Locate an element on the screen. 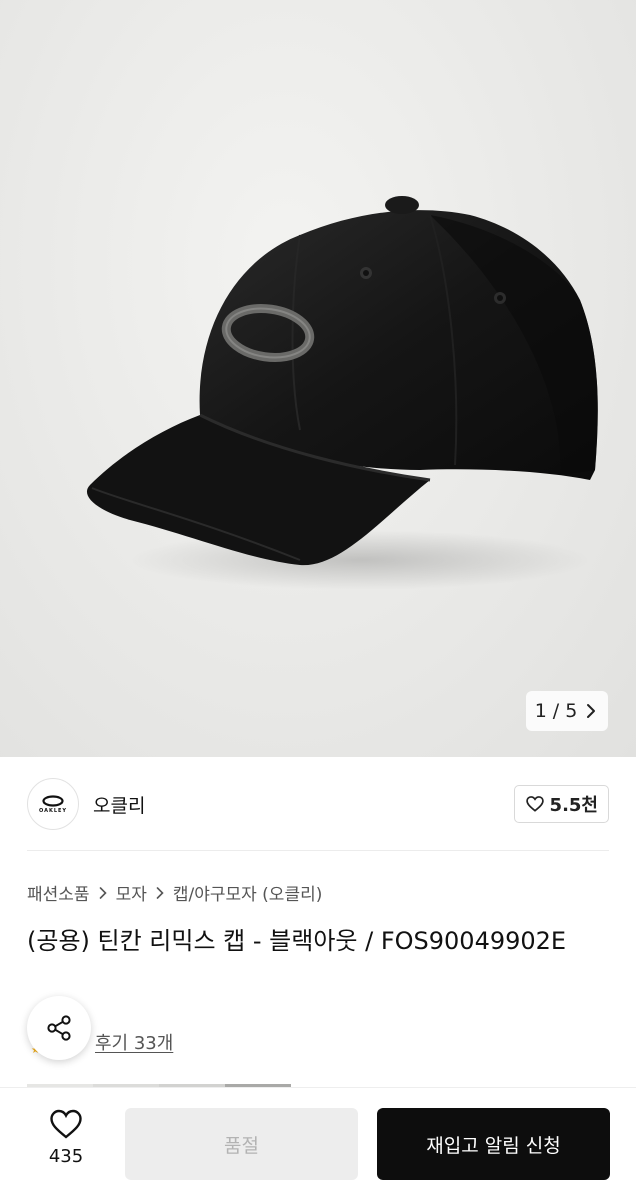  soldout-button: 품절 is located at coordinates (241, 1144).